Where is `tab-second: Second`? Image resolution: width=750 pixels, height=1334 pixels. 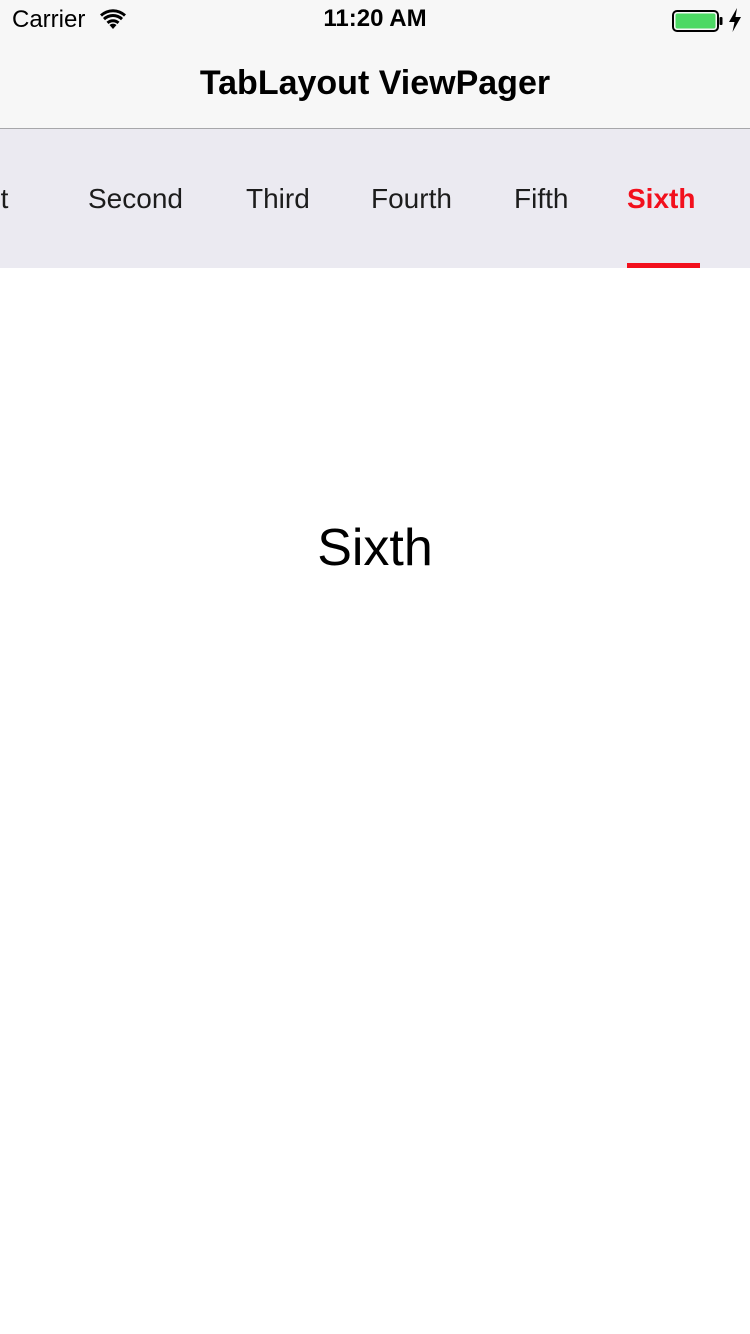 tab-second: Second is located at coordinates (135, 198).